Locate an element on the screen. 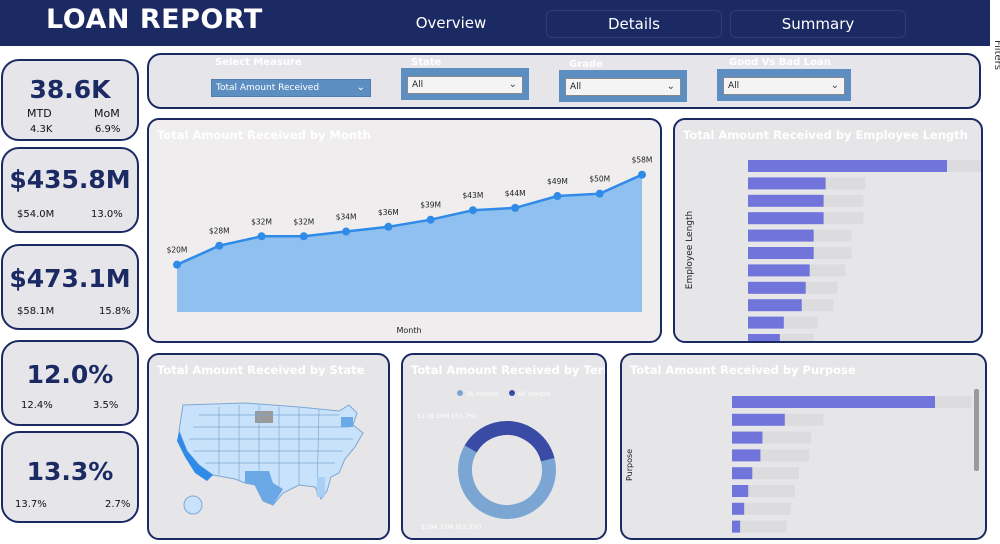 Image resolution: width=1000 pixels, height=544 pixels. kpi-mtd-value: 4.3K is located at coordinates (41, 129).